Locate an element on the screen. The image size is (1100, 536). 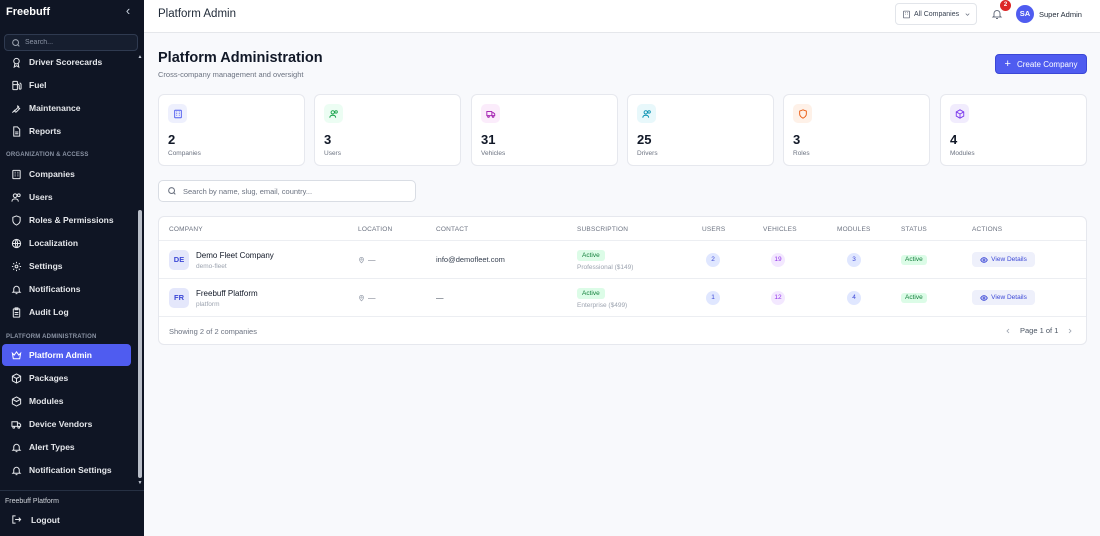
company-avatar: DE is located at coordinates (179, 260).